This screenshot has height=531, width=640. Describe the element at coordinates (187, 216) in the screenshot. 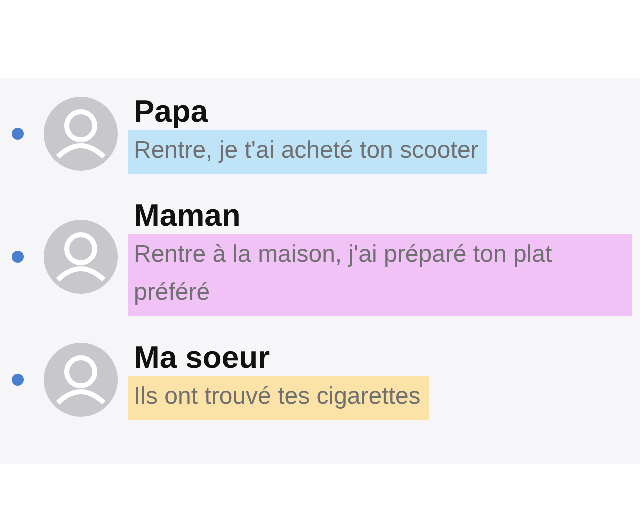

I see `contact-name: Maman` at that location.